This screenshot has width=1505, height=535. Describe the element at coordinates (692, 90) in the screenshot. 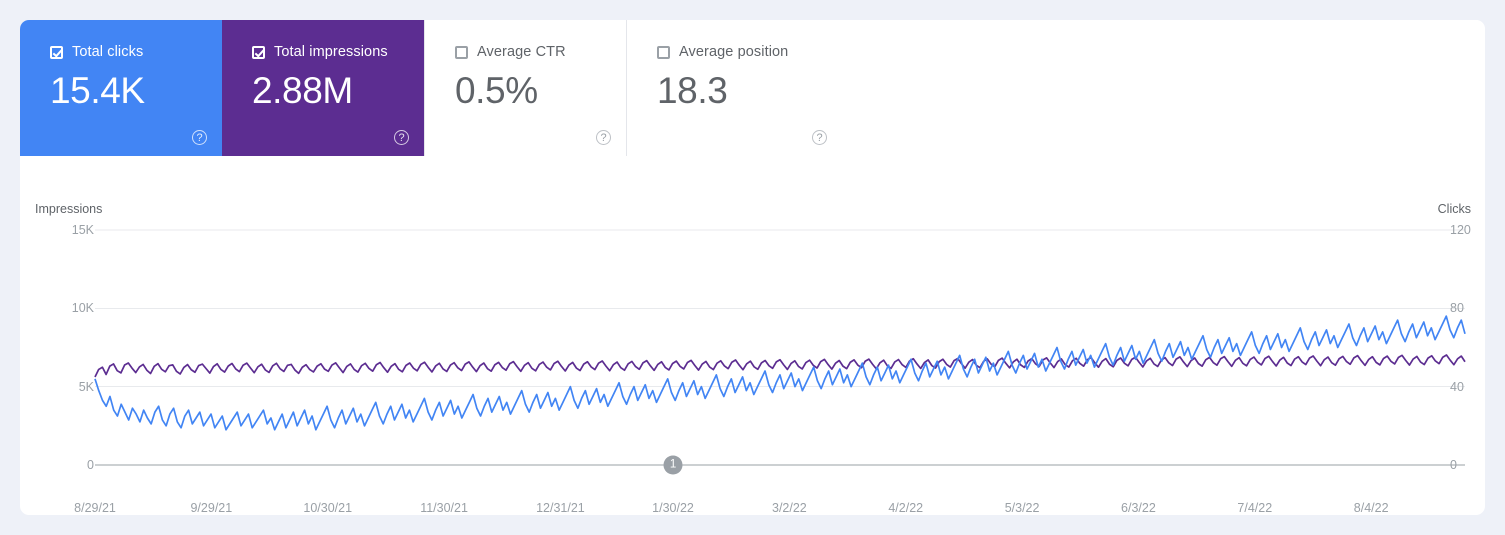

I see `metric-value: 18.3` at that location.